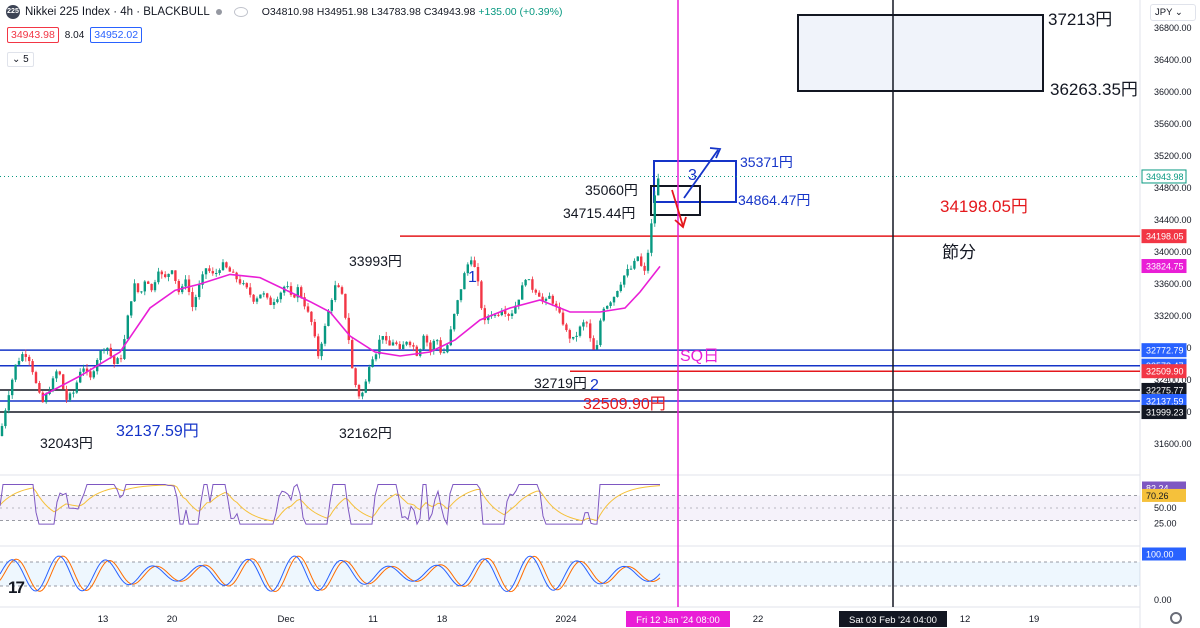 Image resolution: width=1200 pixels, height=628 pixels. I want to click on price-axis-tag-label: 32509.90, so click(1165, 372).